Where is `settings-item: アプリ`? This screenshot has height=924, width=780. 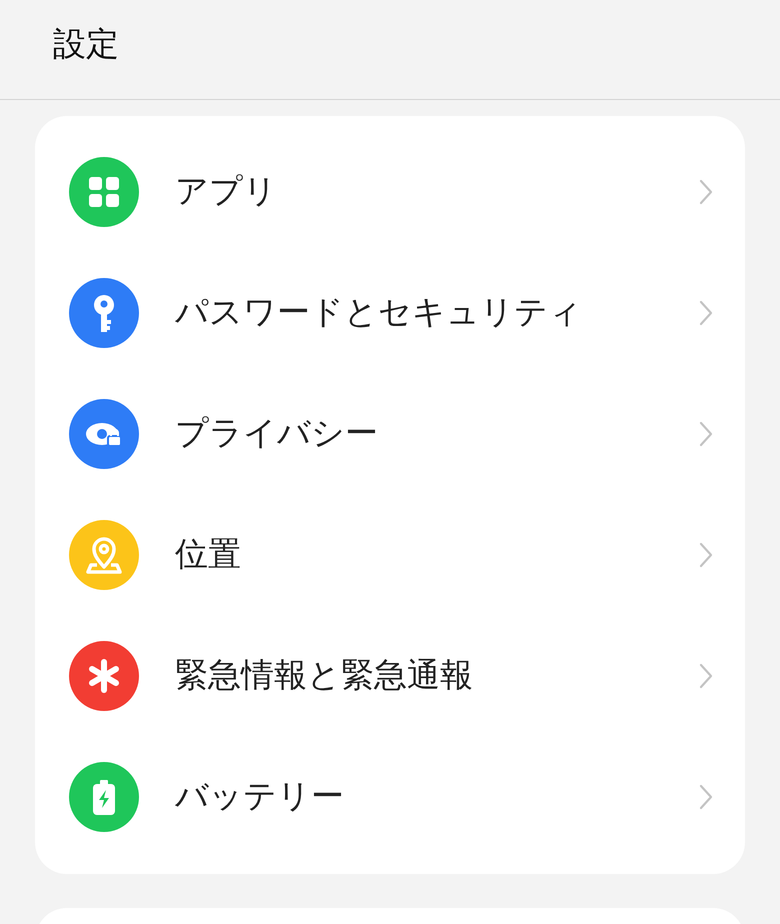 settings-item: アプリ is located at coordinates (390, 191).